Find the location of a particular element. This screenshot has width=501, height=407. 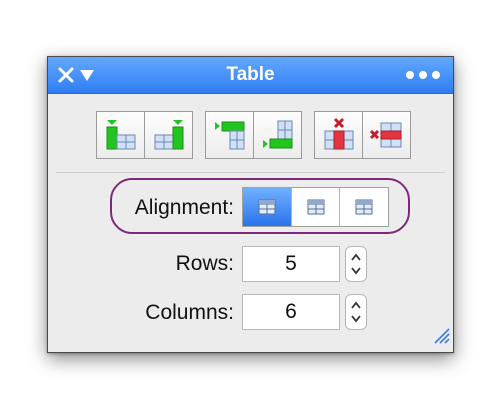

rows-label: Rows: is located at coordinates (204, 263).